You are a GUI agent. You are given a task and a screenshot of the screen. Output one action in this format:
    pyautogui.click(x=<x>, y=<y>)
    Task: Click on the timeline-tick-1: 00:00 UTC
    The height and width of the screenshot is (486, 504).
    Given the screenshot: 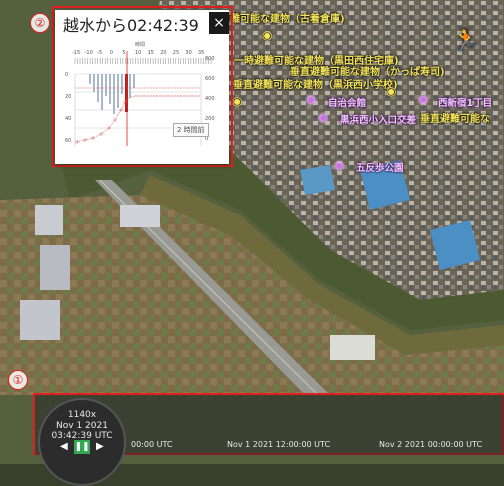 What is the action you would take?
    pyautogui.click(x=152, y=444)
    